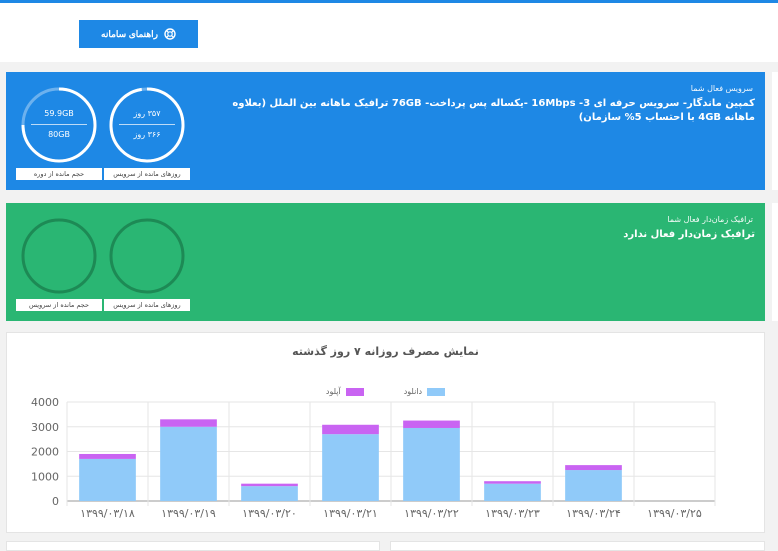  I want to click on y-tick-label: 3000, so click(45, 427).